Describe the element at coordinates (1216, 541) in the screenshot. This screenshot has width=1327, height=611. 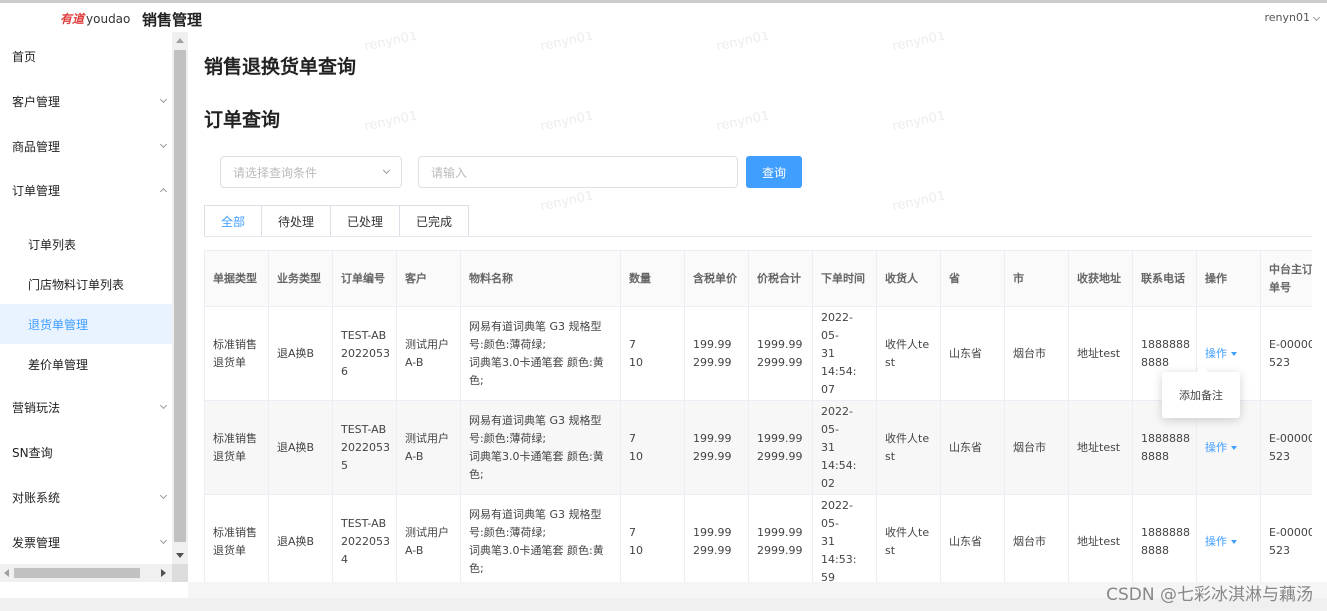
I see `op-label: 操作` at that location.